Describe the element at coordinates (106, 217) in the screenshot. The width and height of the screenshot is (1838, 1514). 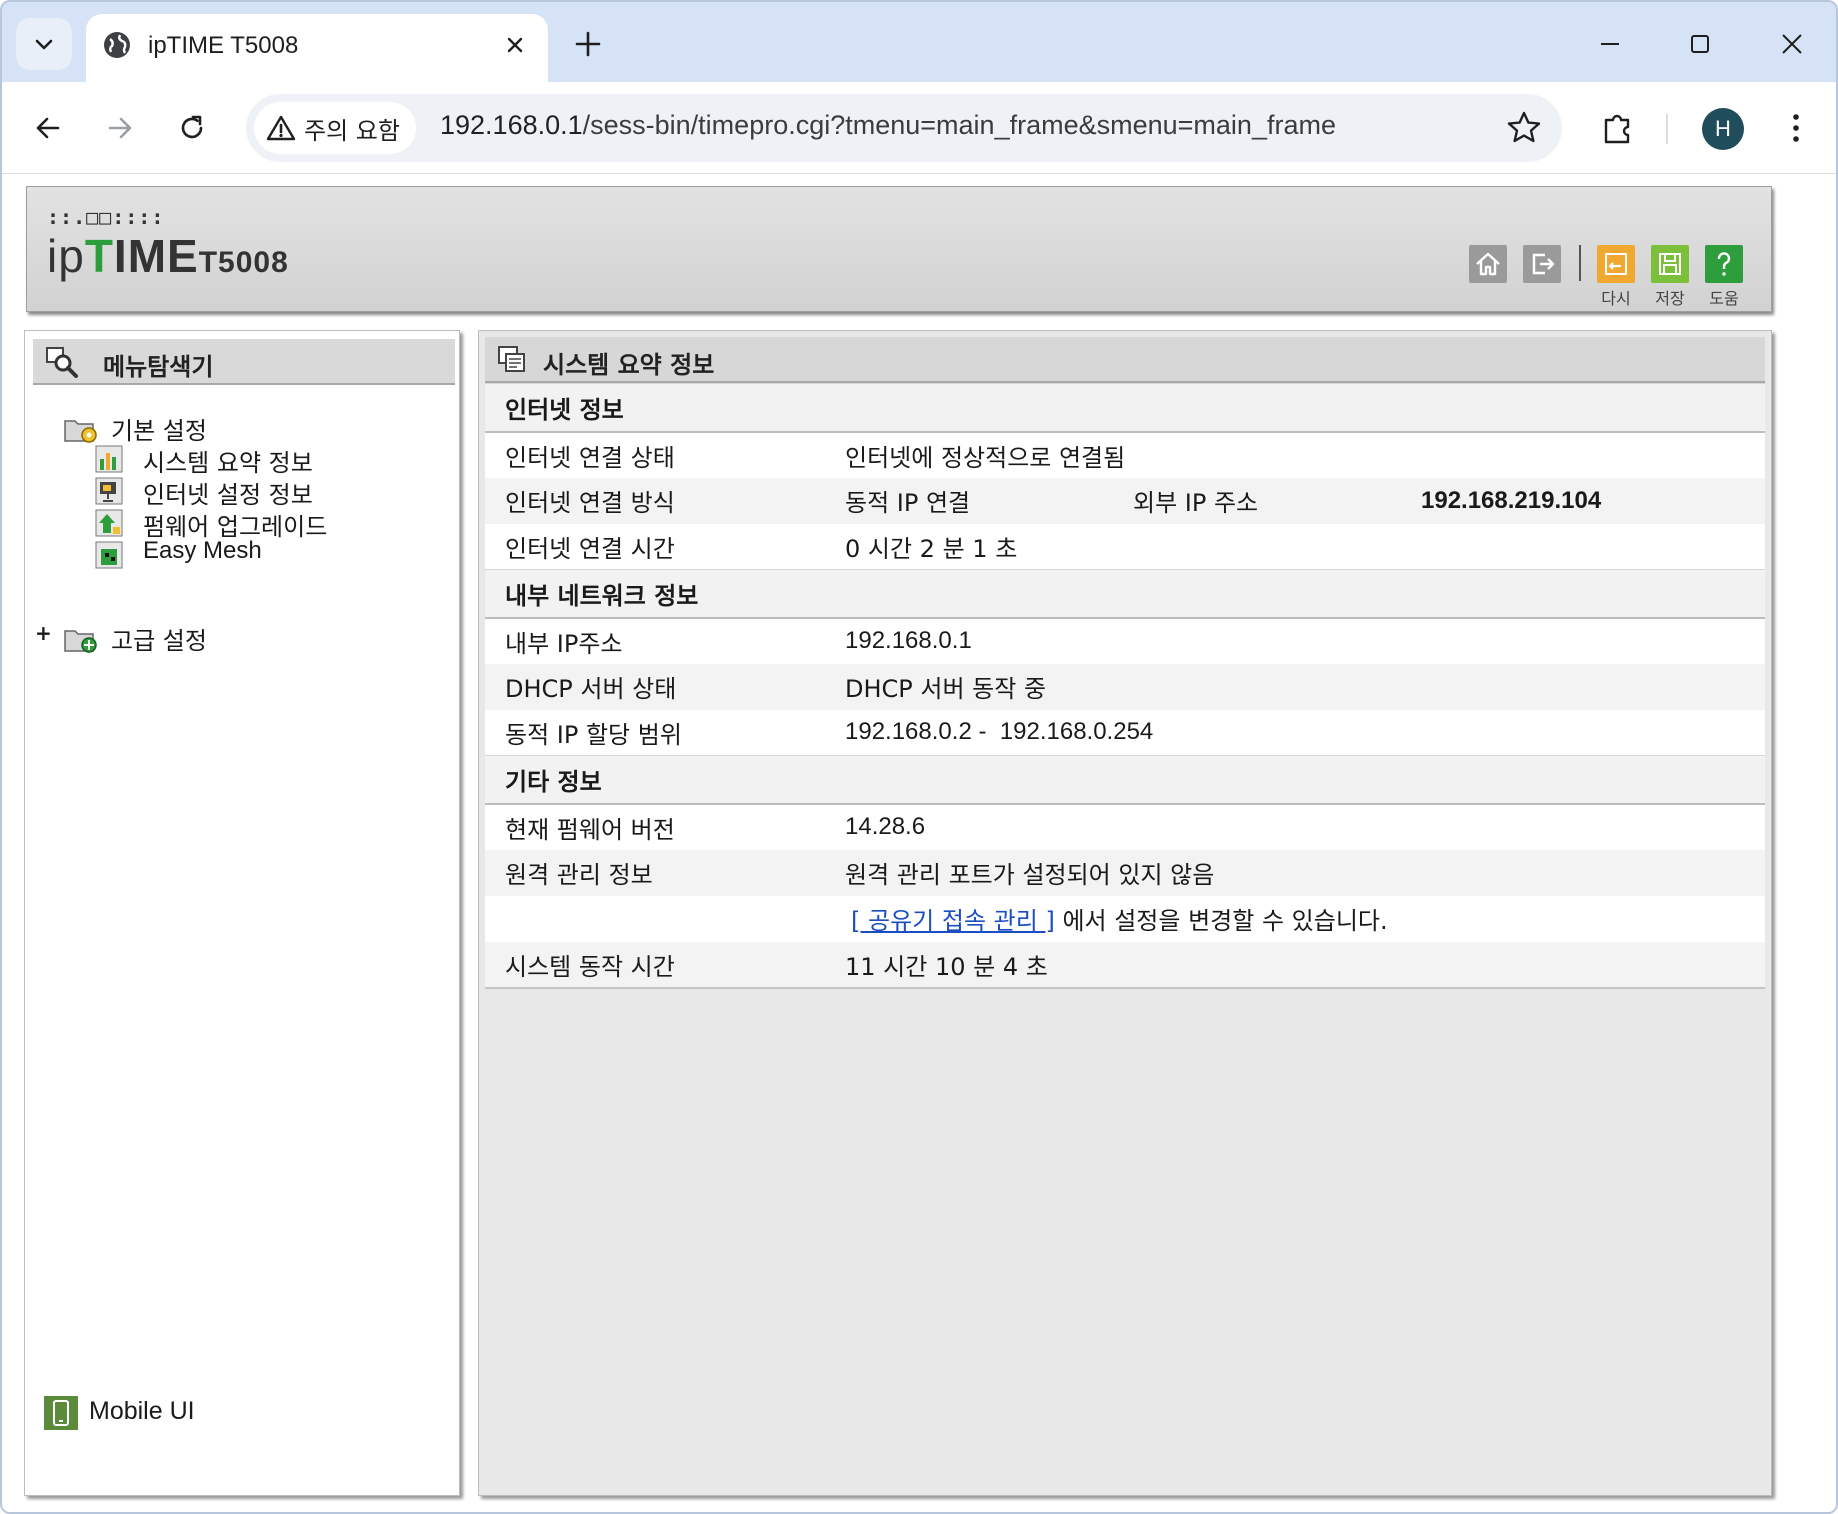
I see `logo-dots: ::.□□::::` at that location.